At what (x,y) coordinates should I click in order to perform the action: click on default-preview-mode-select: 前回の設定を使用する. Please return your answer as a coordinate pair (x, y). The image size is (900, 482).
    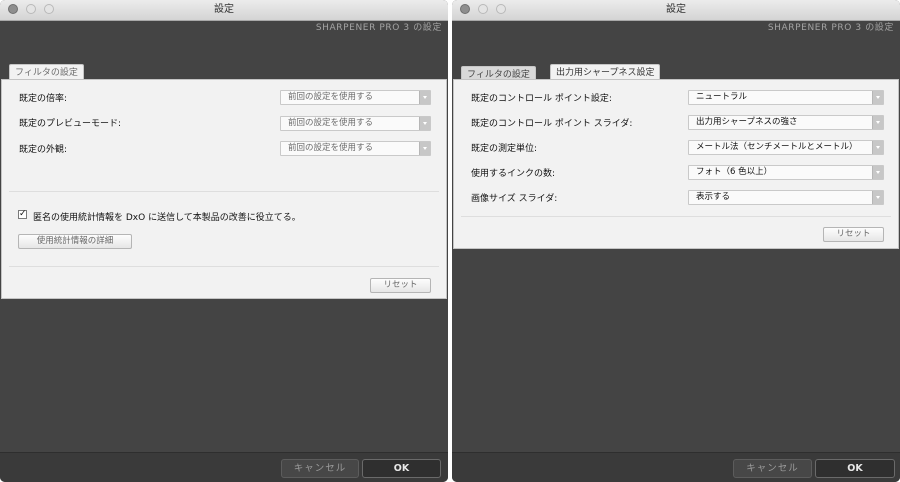
    Looking at the image, I should click on (355, 123).